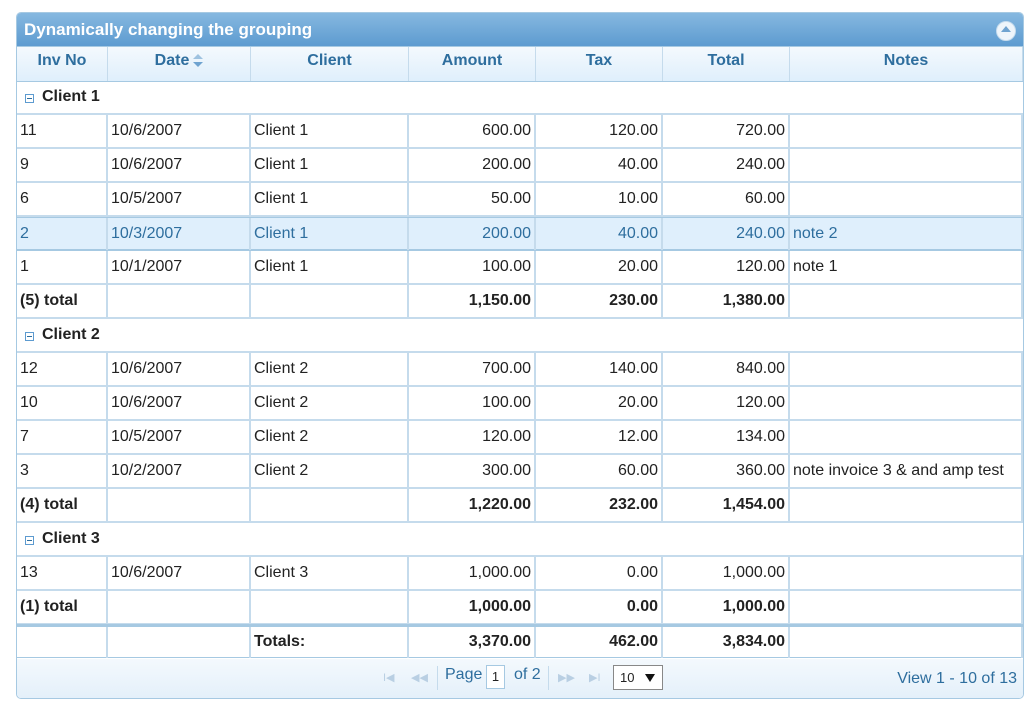  I want to click on cell-tax: 0.00, so click(599, 573).